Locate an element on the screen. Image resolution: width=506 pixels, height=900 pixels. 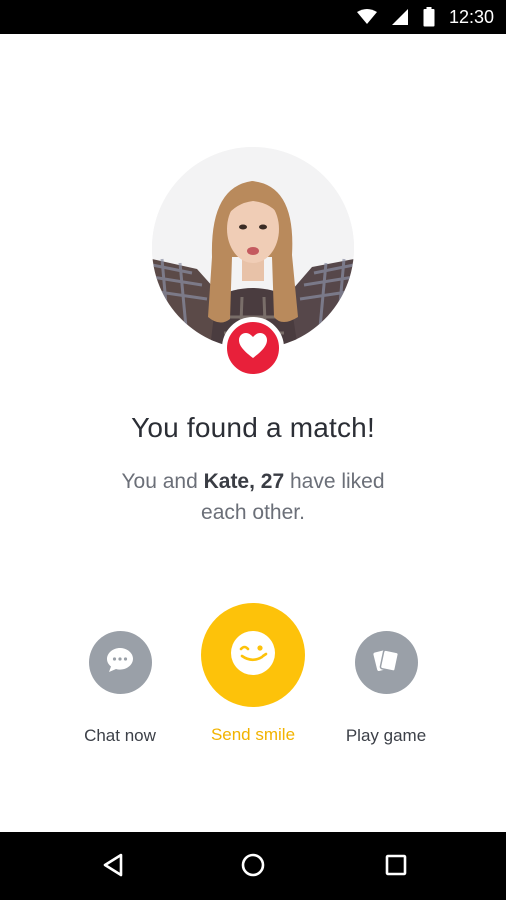
match-name: Kate, 27 is located at coordinates (244, 481).